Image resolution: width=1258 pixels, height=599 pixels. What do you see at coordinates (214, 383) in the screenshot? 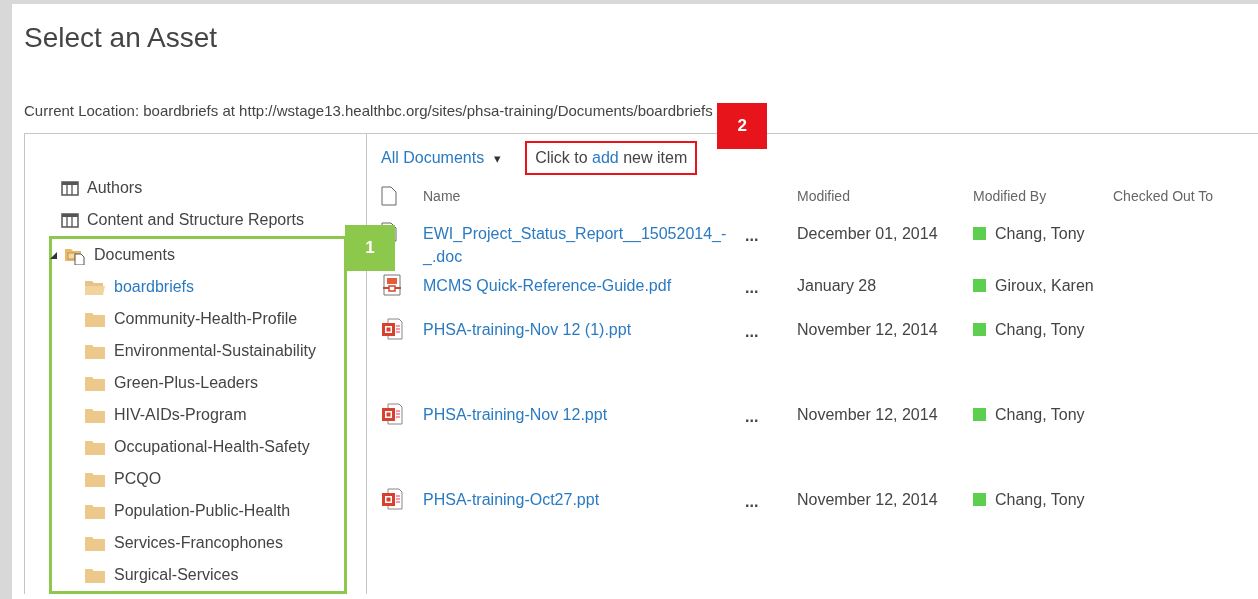
I see `tree-item: Green-Plus-Leaders` at bounding box center [214, 383].